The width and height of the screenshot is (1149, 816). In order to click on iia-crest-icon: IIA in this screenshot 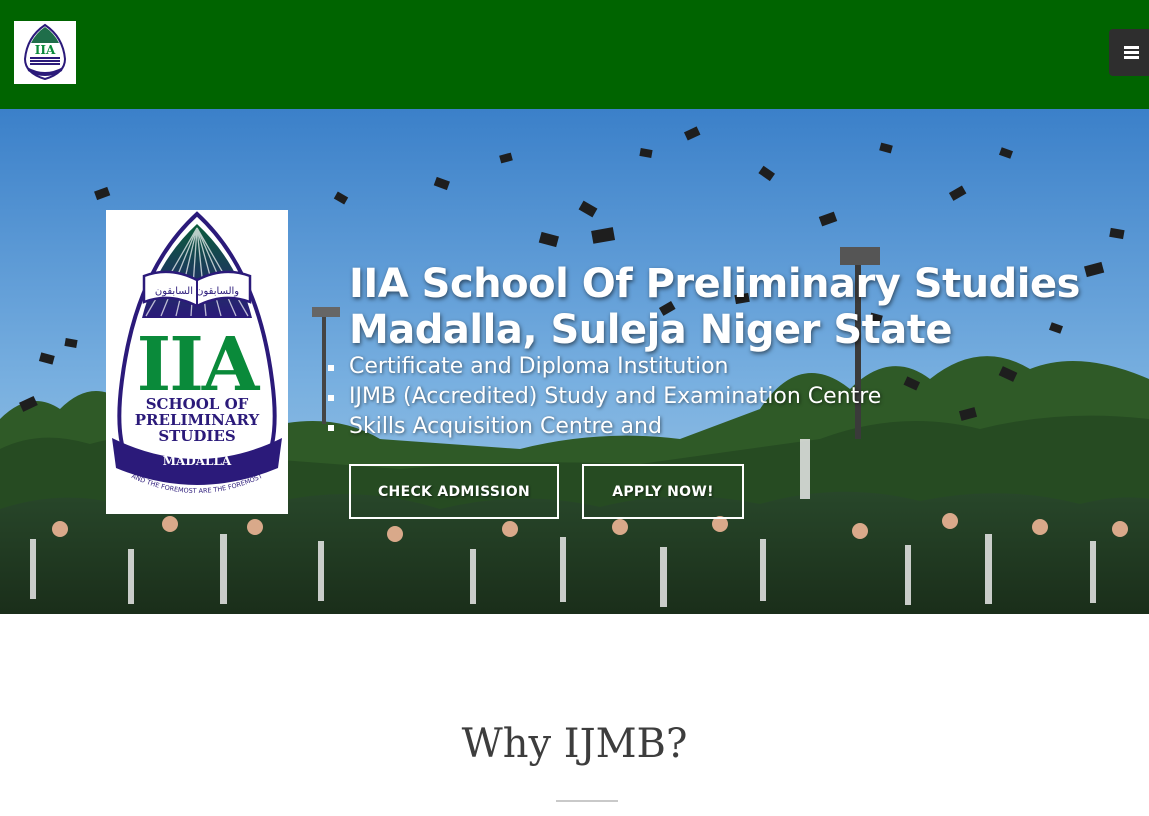, I will do `click(45, 52)`.